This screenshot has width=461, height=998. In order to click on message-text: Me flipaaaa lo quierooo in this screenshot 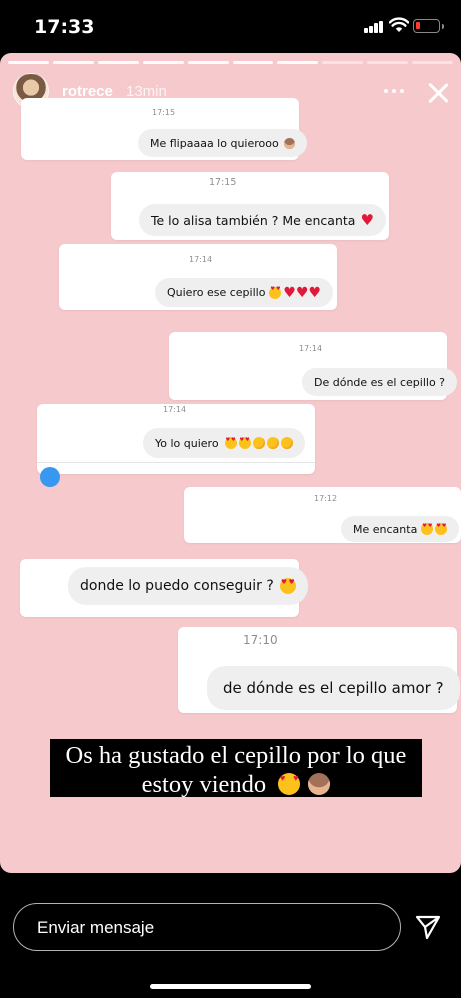, I will do `click(214, 143)`.